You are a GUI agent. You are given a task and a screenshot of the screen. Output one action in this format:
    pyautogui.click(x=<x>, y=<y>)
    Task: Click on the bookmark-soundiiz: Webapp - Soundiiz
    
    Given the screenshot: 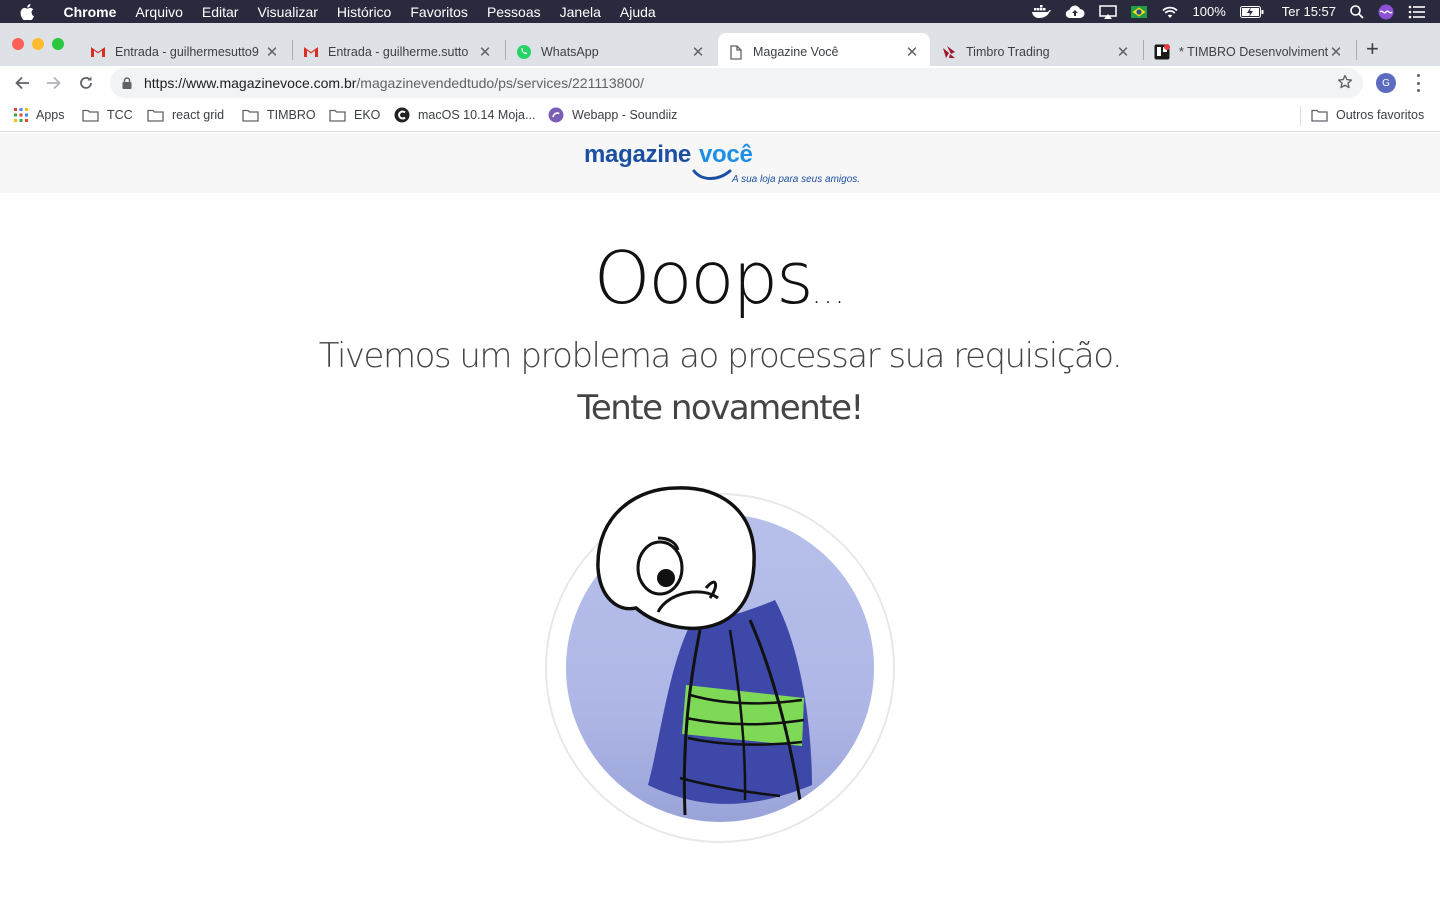 What is the action you would take?
    pyautogui.click(x=612, y=115)
    